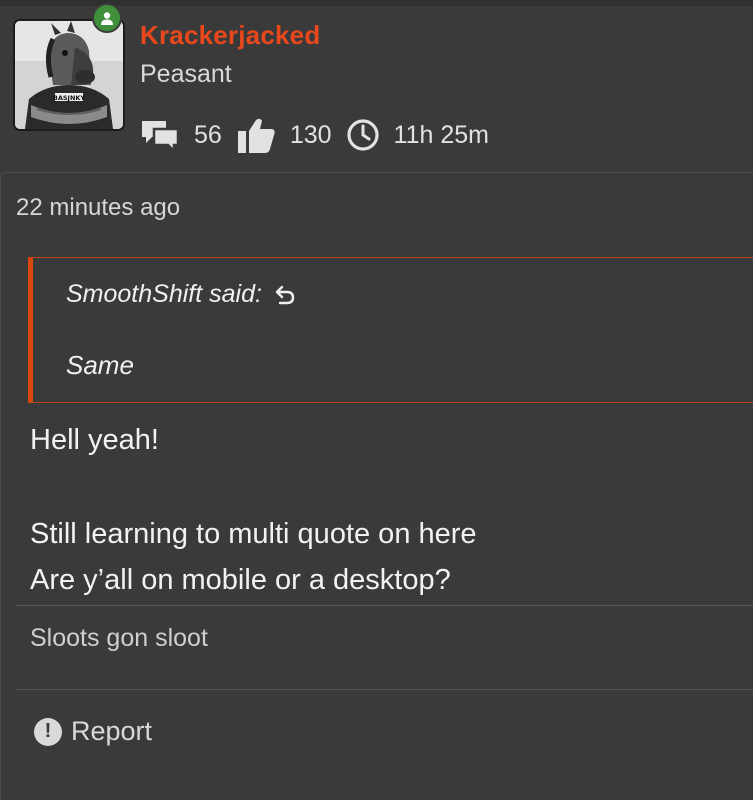  I want to click on user-rank-title: Peasant, so click(186, 74).